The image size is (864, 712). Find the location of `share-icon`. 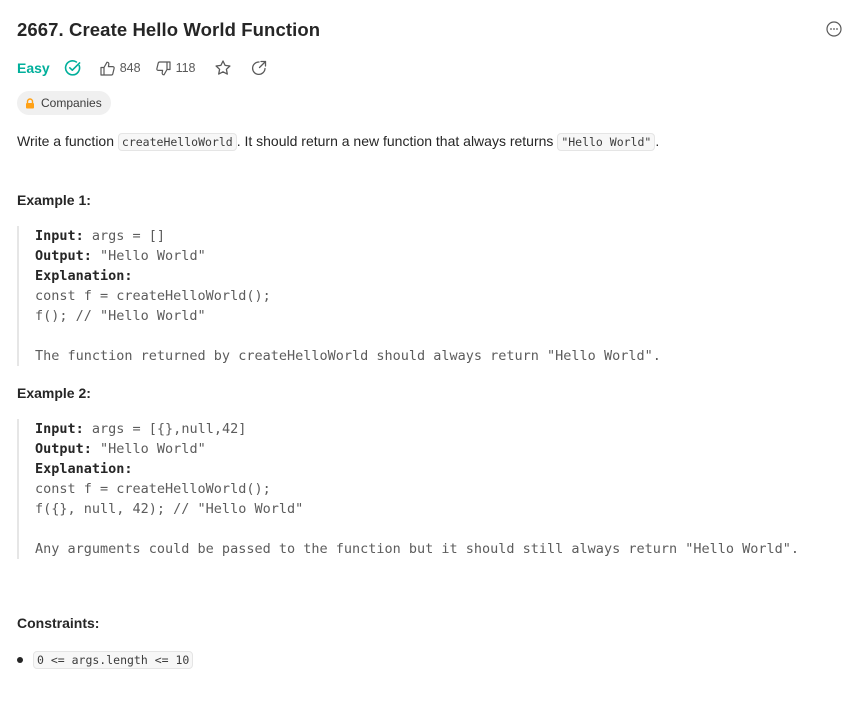

share-icon is located at coordinates (259, 68).